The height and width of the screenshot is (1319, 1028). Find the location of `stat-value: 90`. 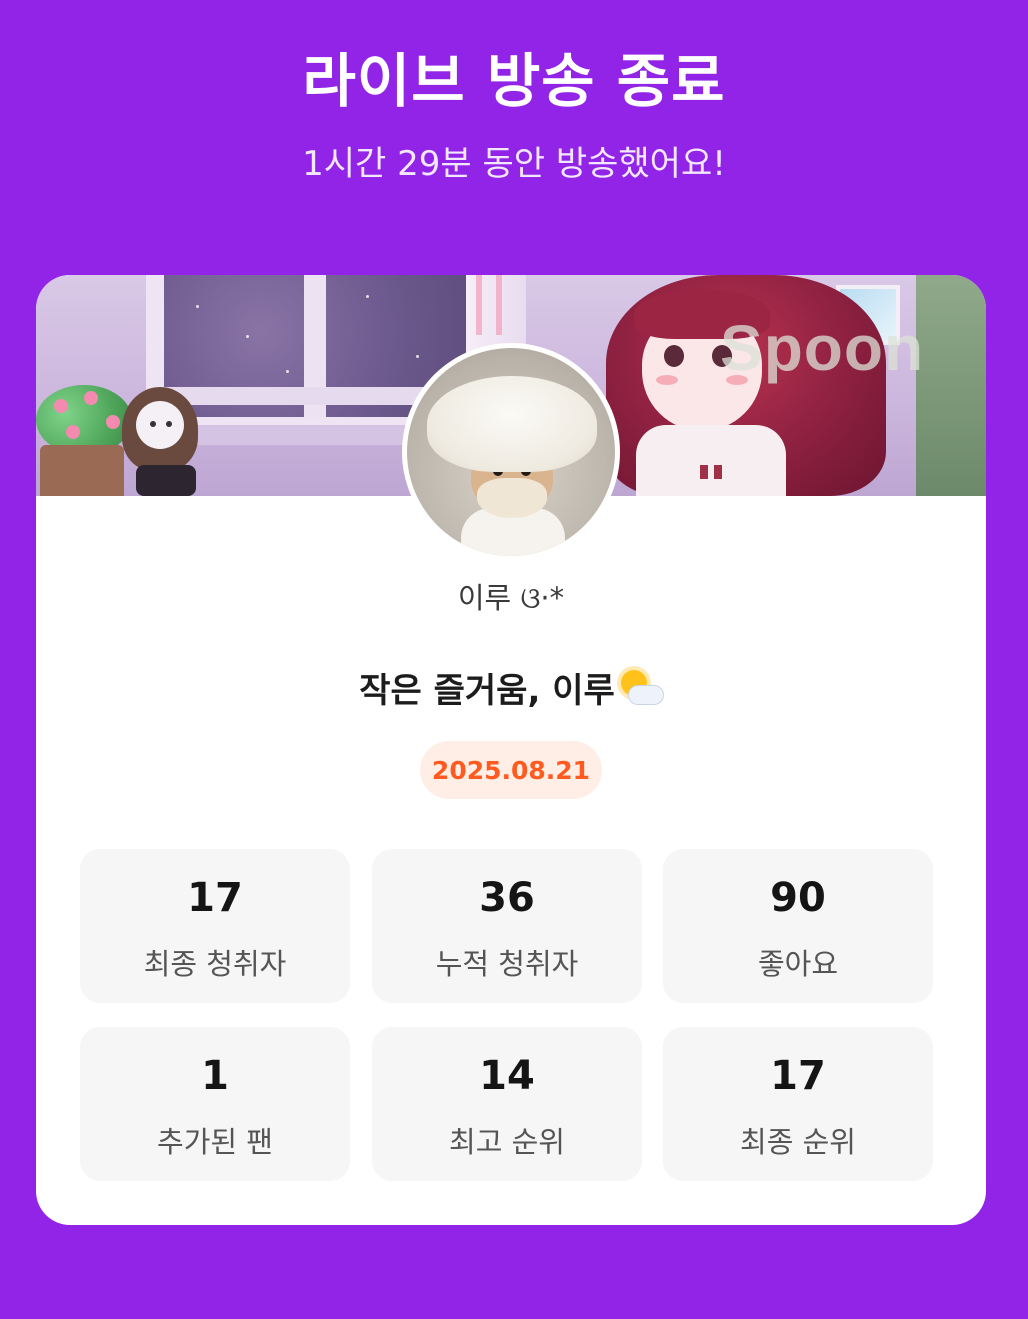

stat-value: 90 is located at coordinates (798, 898).